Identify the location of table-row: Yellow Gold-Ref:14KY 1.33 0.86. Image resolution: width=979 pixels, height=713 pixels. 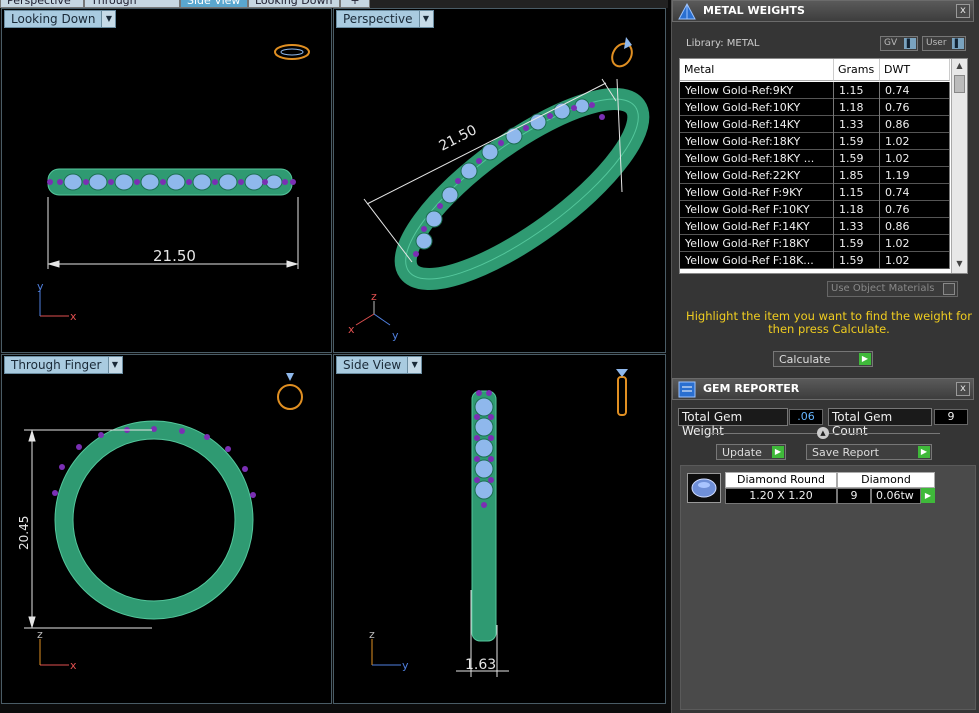
(815, 124).